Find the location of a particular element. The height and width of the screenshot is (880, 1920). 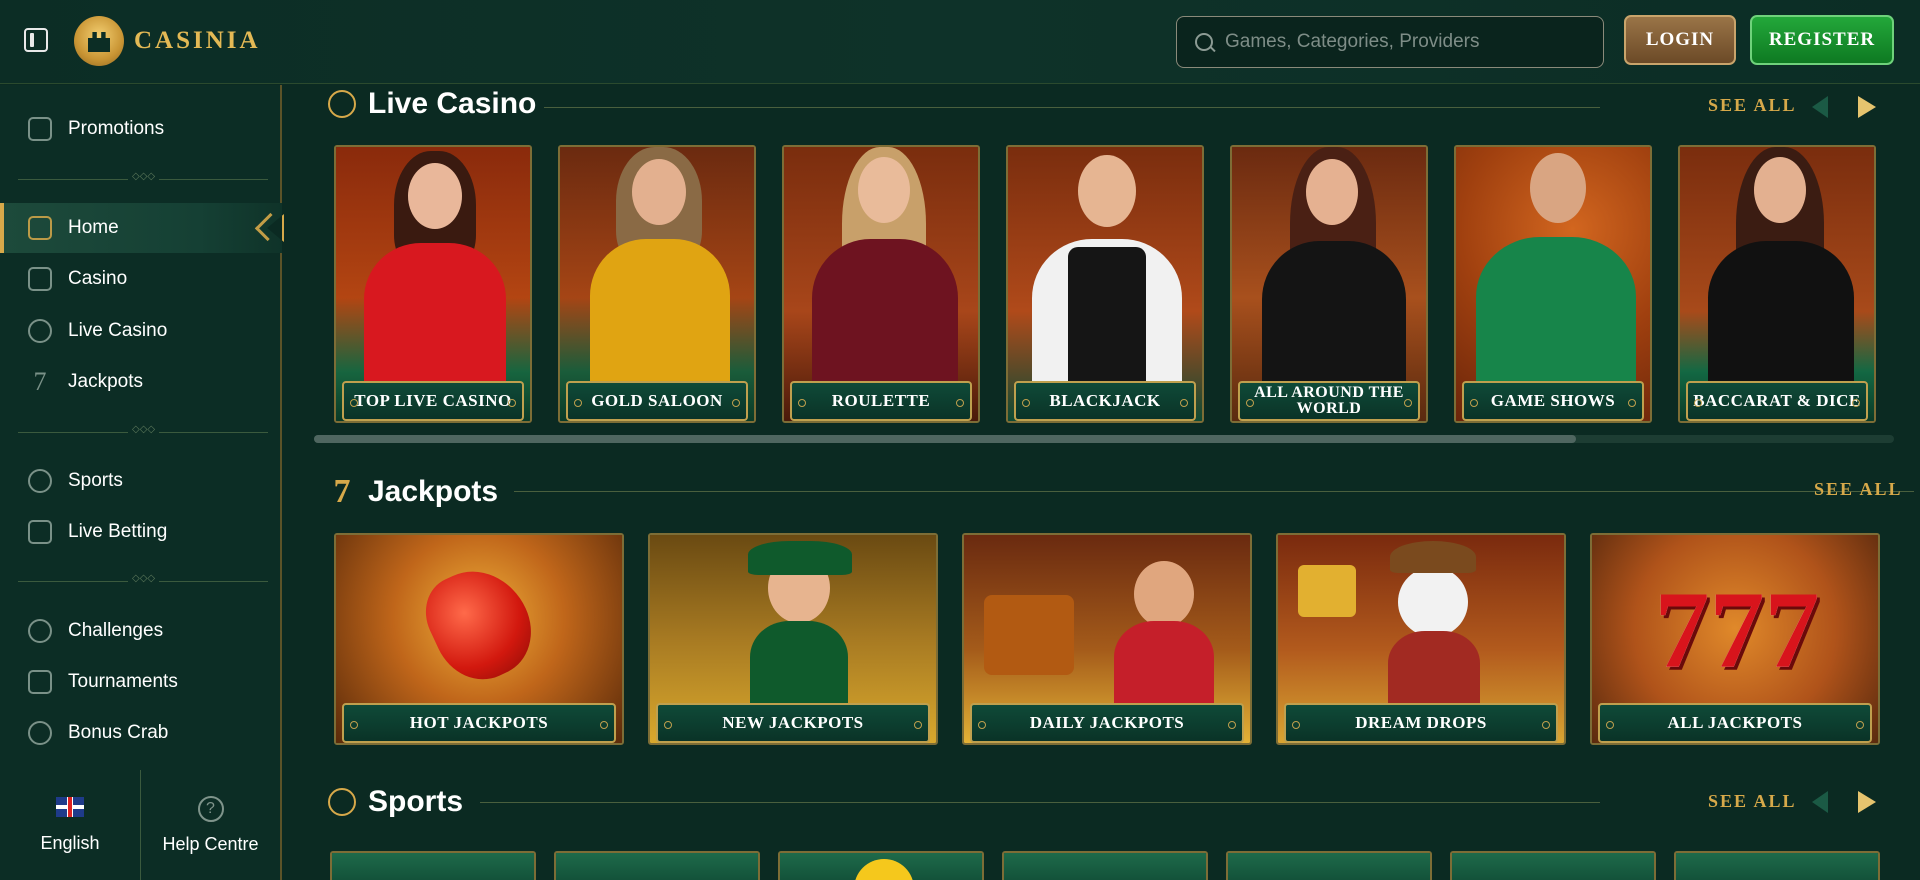

game-card-new-jackpots: NEW JACKPOTS is located at coordinates (793, 639).